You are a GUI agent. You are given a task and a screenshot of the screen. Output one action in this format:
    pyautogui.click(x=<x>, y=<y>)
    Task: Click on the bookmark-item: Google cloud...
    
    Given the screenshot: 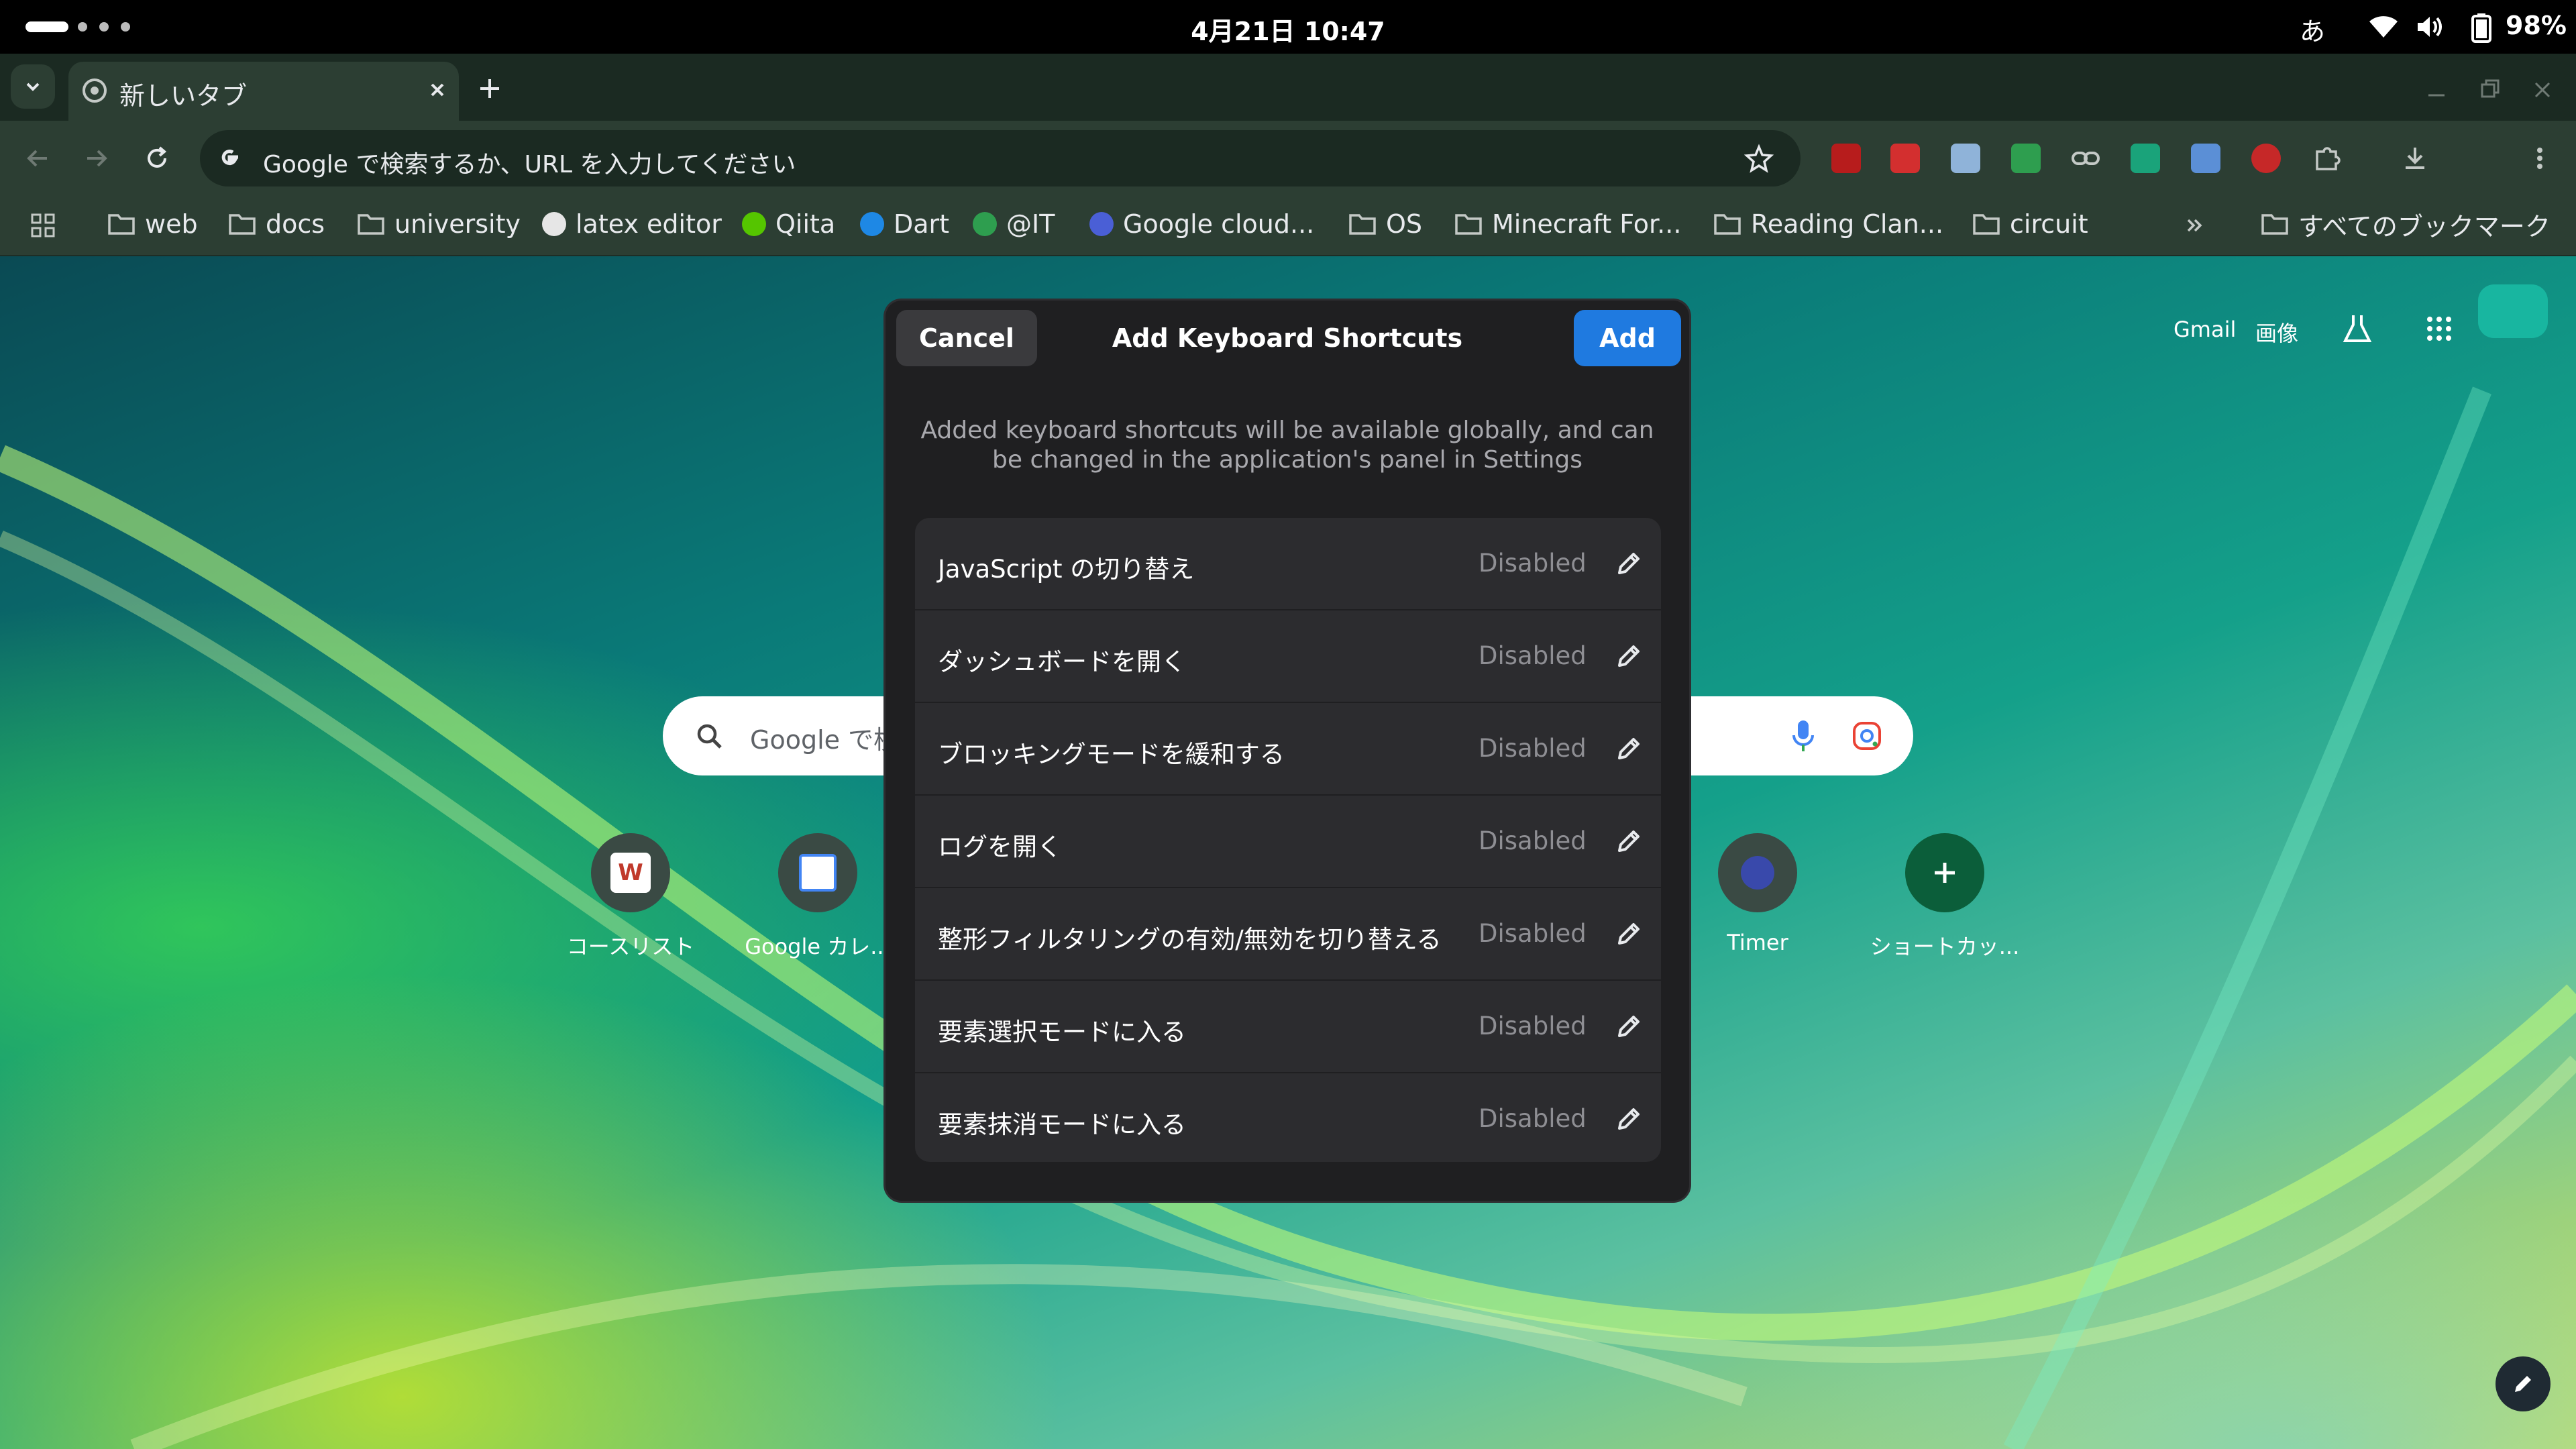 What is the action you would take?
    pyautogui.click(x=1201, y=224)
    